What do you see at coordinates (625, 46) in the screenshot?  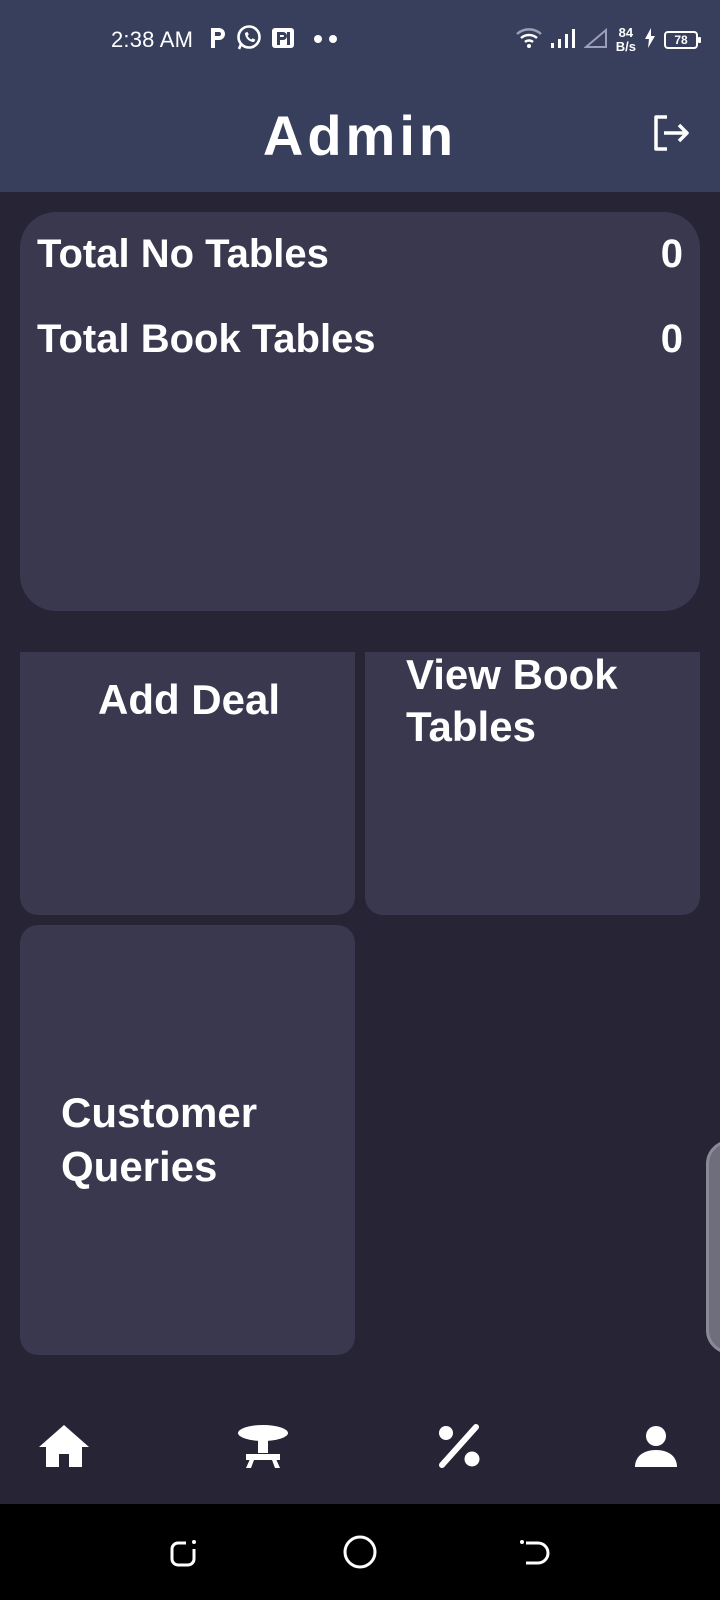 I see `net-speed-unit: B/s` at bounding box center [625, 46].